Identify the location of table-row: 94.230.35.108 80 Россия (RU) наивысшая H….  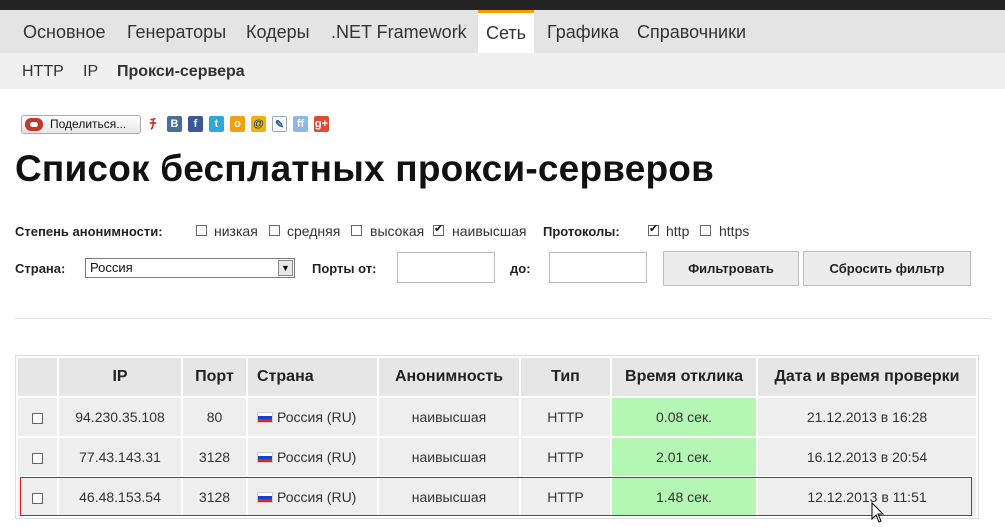
(497, 417).